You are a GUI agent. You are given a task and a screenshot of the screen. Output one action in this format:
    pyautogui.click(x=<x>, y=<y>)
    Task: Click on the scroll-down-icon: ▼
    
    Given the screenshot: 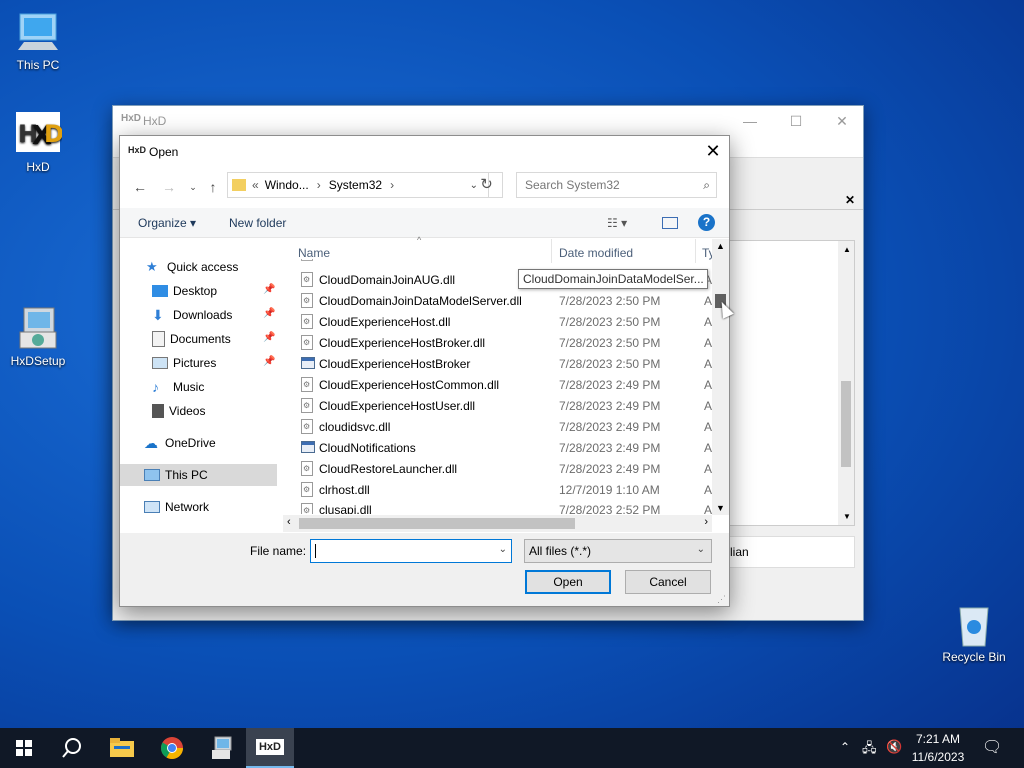 What is the action you would take?
    pyautogui.click(x=720, y=508)
    